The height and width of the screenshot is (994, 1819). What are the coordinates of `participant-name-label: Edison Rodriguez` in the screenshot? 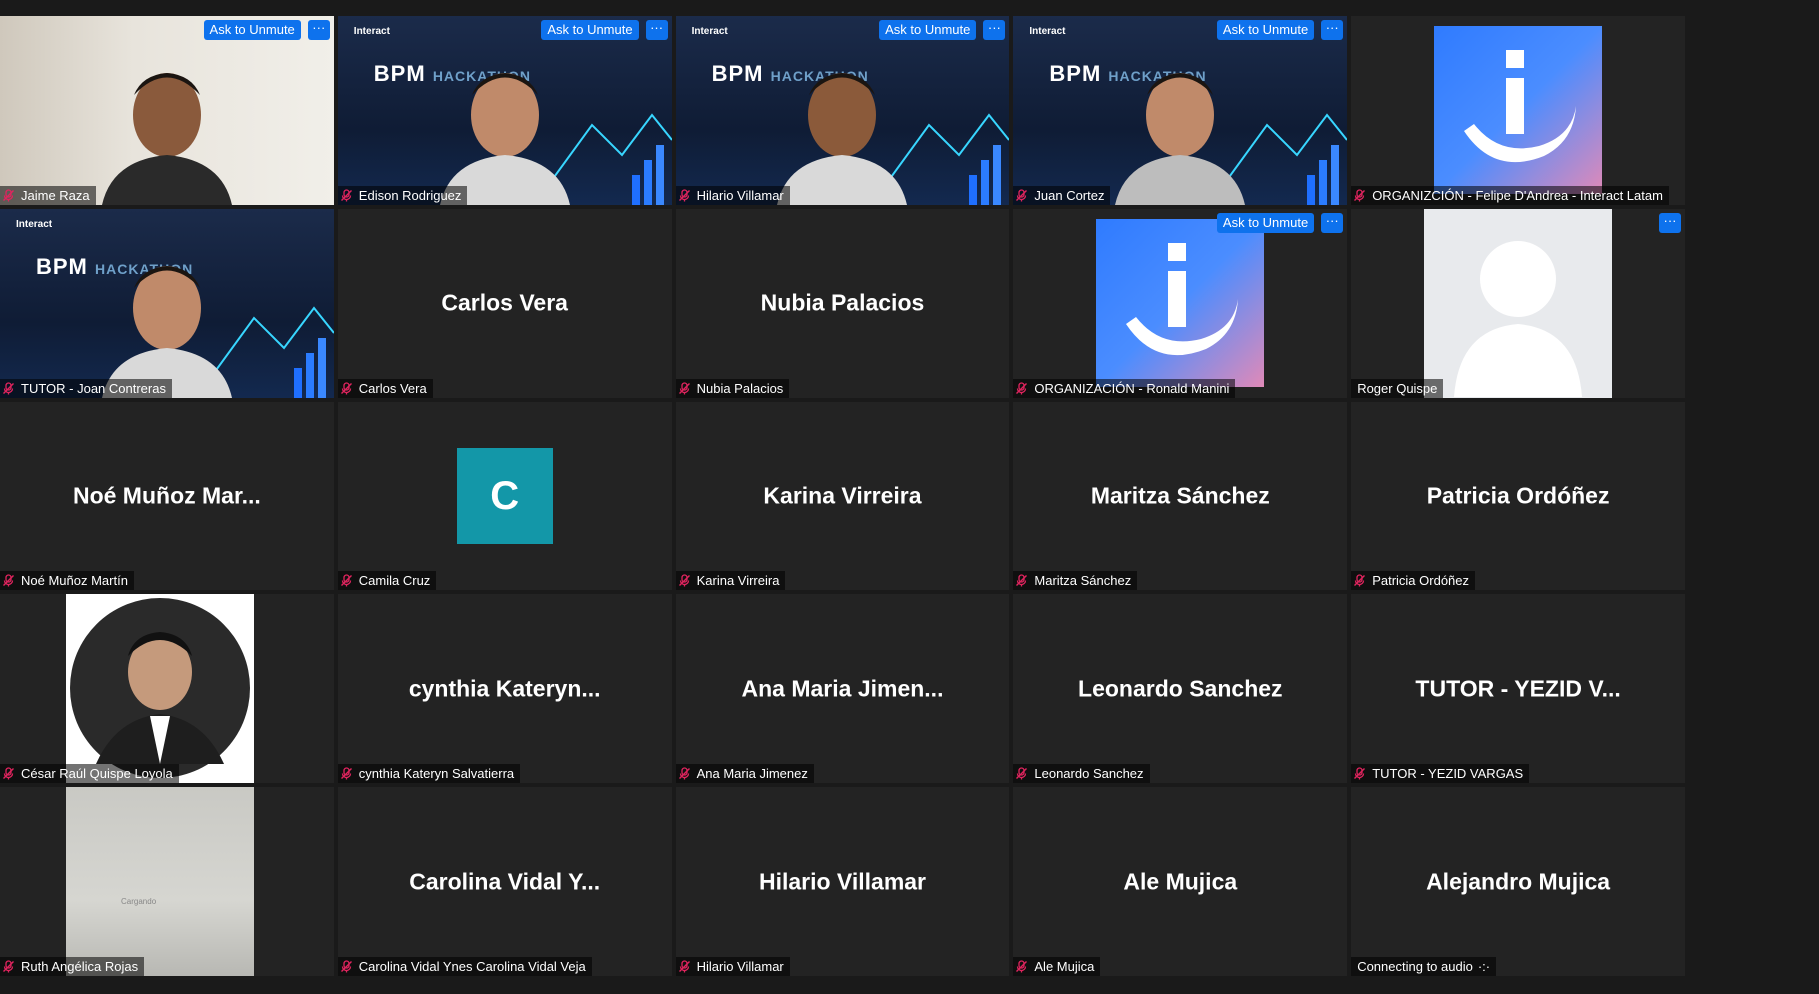 It's located at (402, 195).